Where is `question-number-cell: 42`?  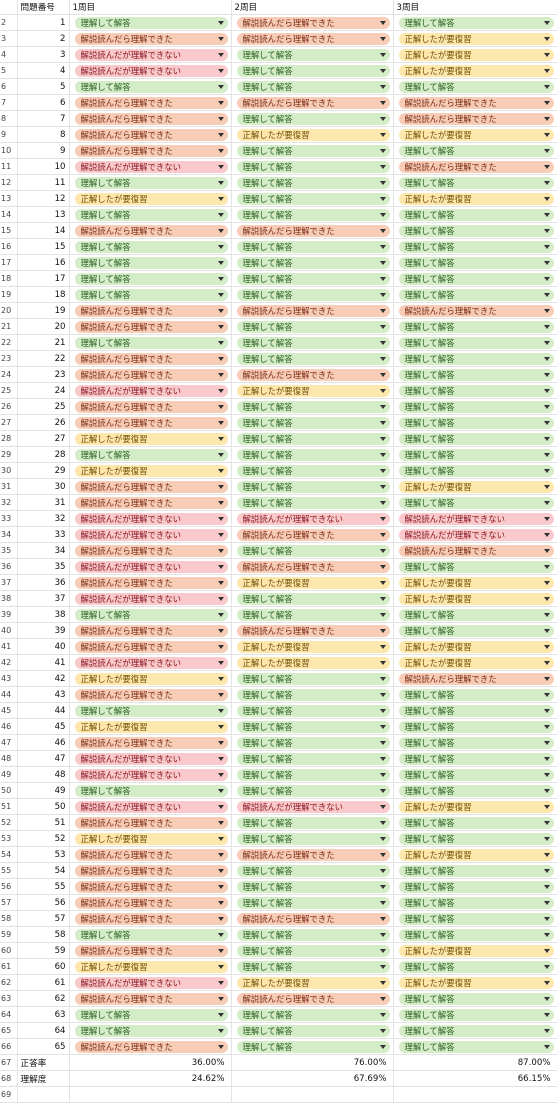
question-number-cell: 42 is located at coordinates (43, 678).